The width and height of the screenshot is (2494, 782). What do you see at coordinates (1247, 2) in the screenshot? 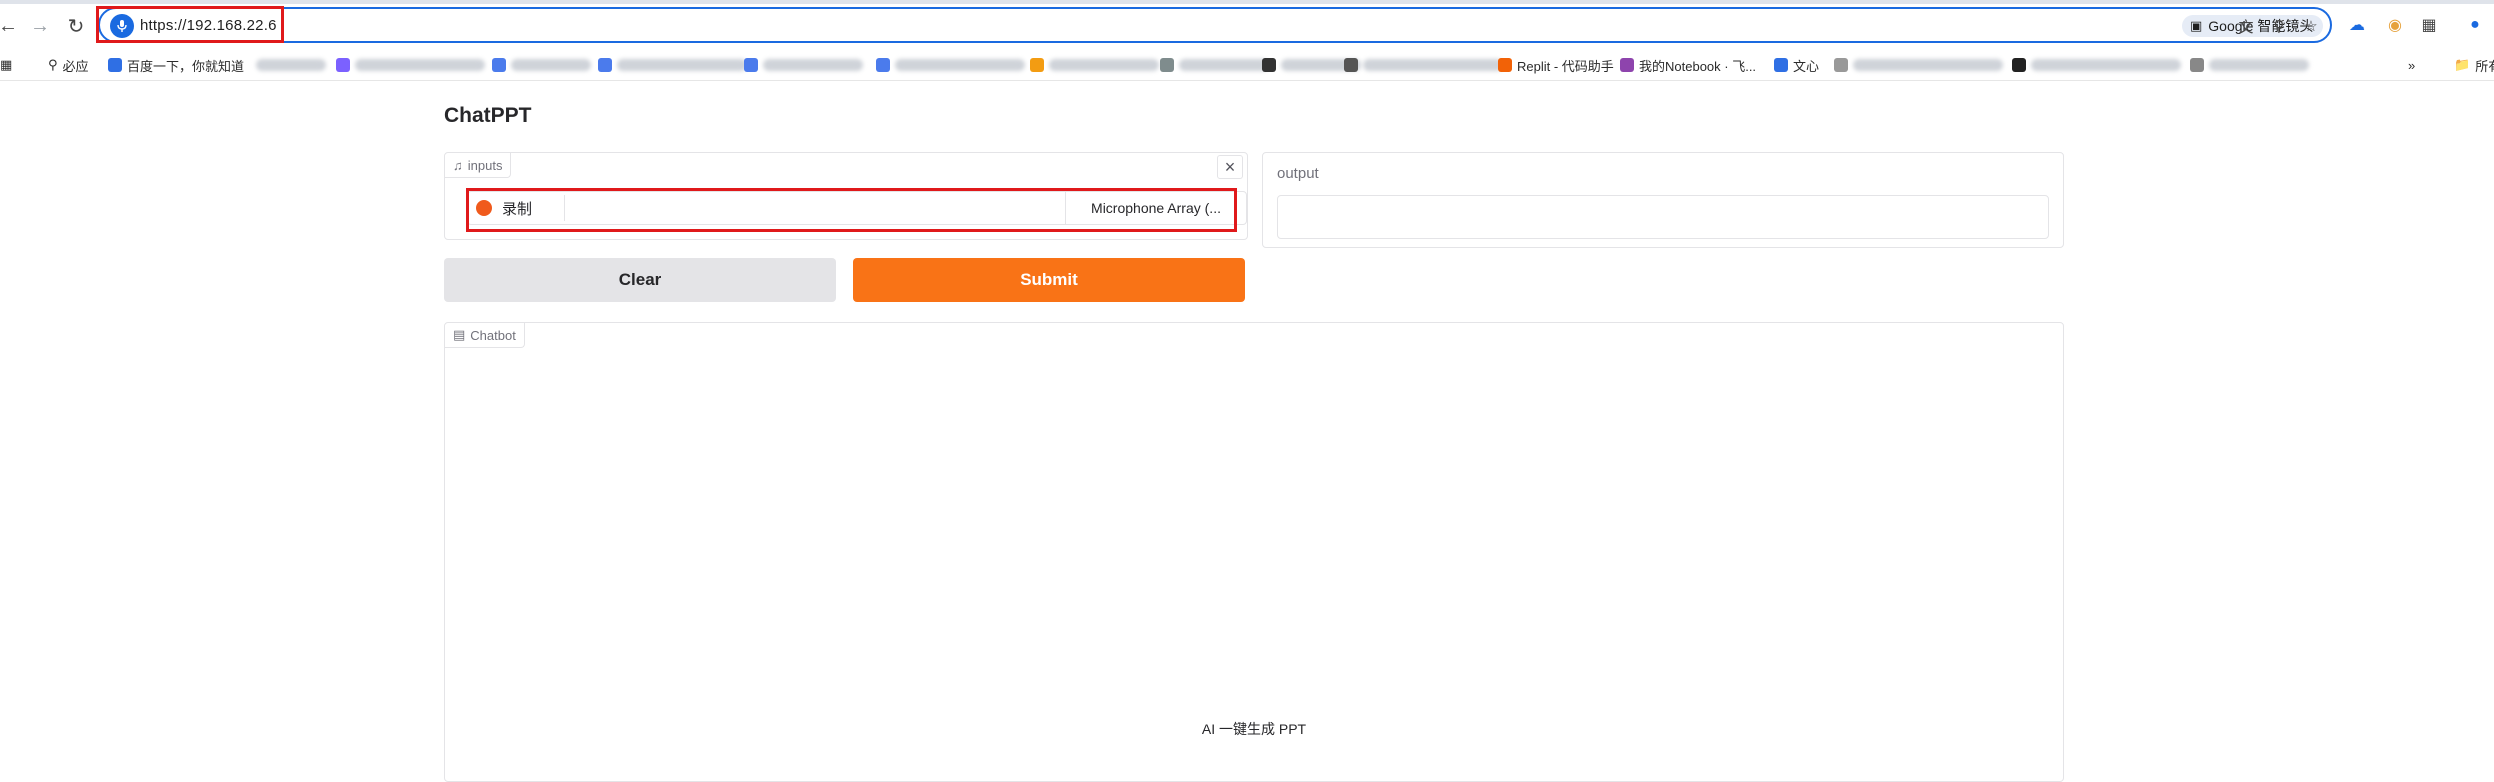
I see `tab-strip-edge` at bounding box center [1247, 2].